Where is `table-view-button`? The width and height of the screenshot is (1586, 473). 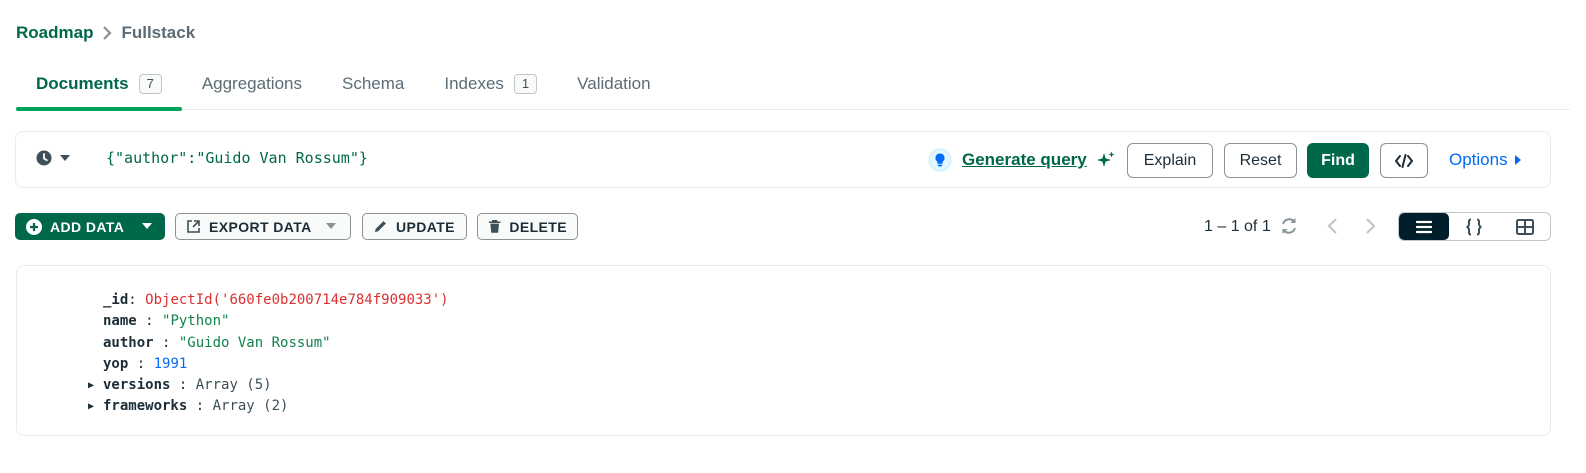 table-view-button is located at coordinates (1525, 226).